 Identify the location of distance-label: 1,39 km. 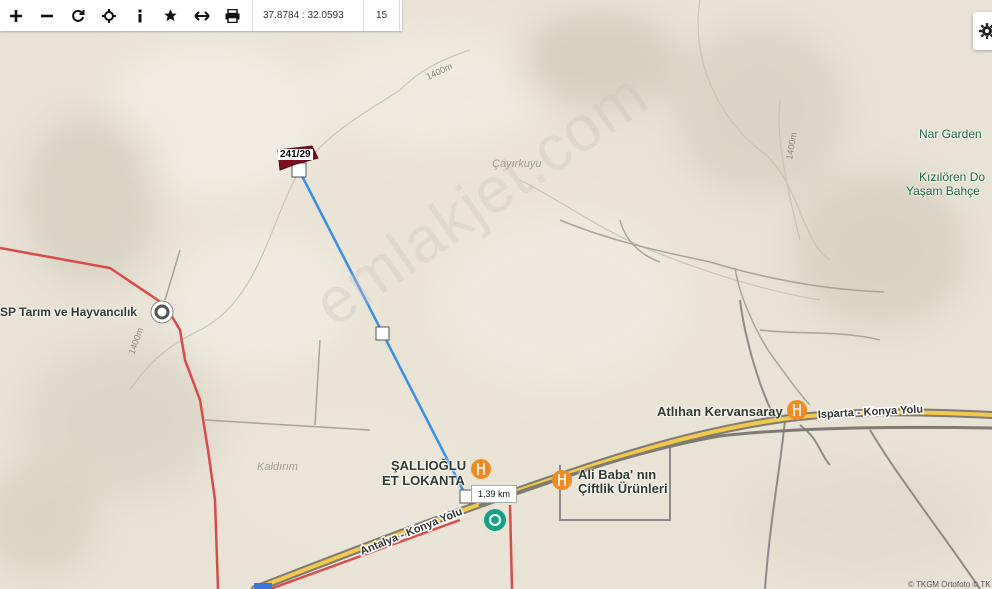
(494, 494).